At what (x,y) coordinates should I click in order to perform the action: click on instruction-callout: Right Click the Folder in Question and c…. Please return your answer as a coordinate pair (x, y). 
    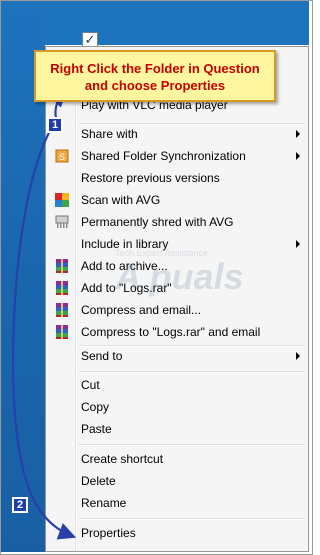
    Looking at the image, I should click on (155, 76).